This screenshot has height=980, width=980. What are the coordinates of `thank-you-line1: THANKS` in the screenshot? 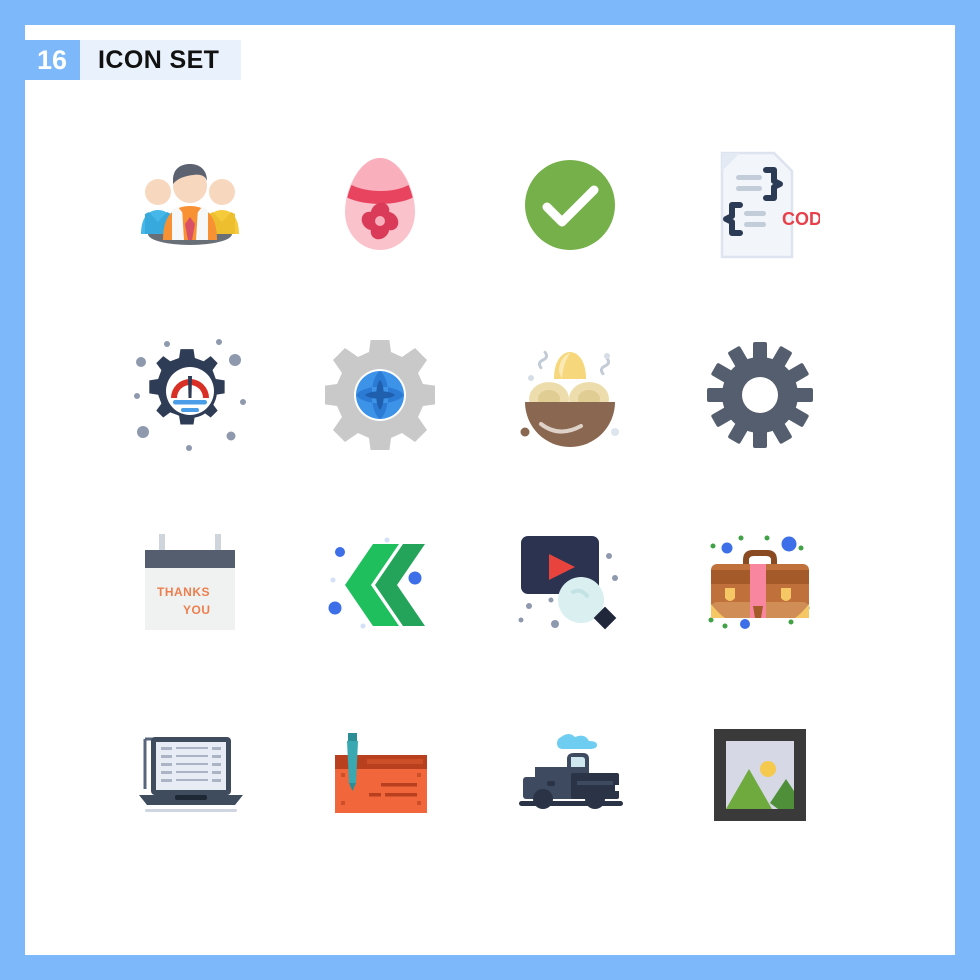 It's located at (183, 592).